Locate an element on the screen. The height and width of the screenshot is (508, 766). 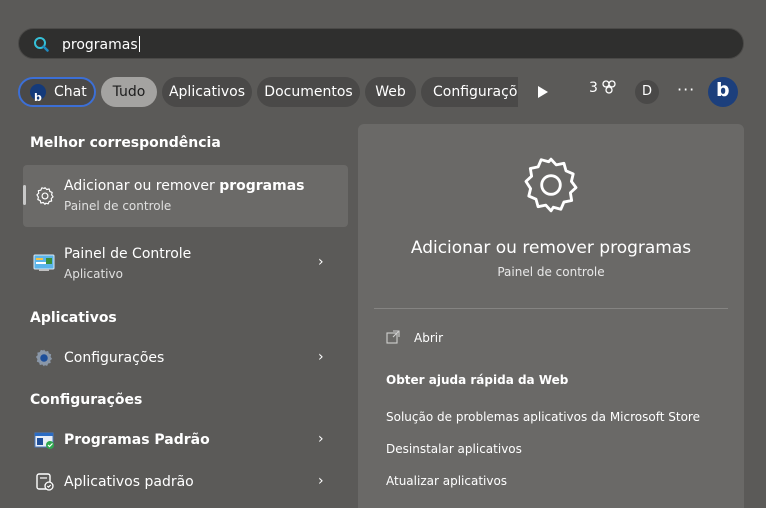
tab-web-label: Web is located at coordinates (390, 92).